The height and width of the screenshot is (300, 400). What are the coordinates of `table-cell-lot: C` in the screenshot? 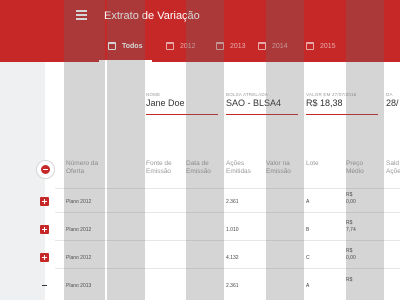 It's located at (308, 258).